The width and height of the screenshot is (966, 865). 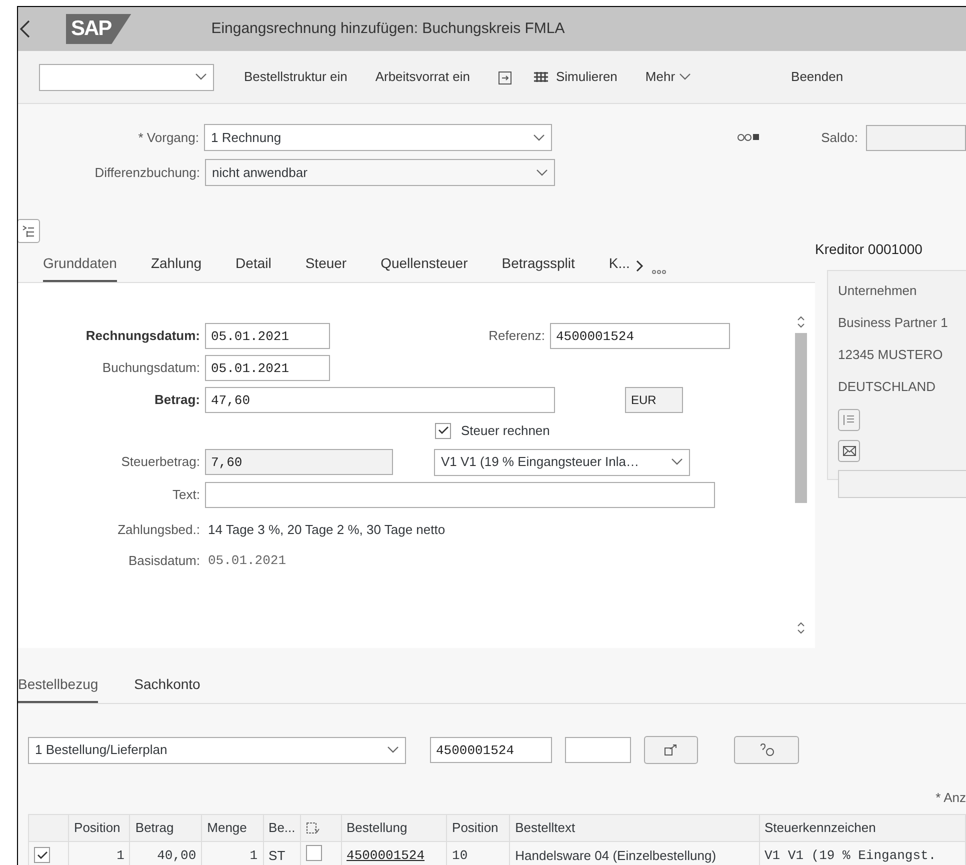 I want to click on note-text: * Anz, so click(x=950, y=798).